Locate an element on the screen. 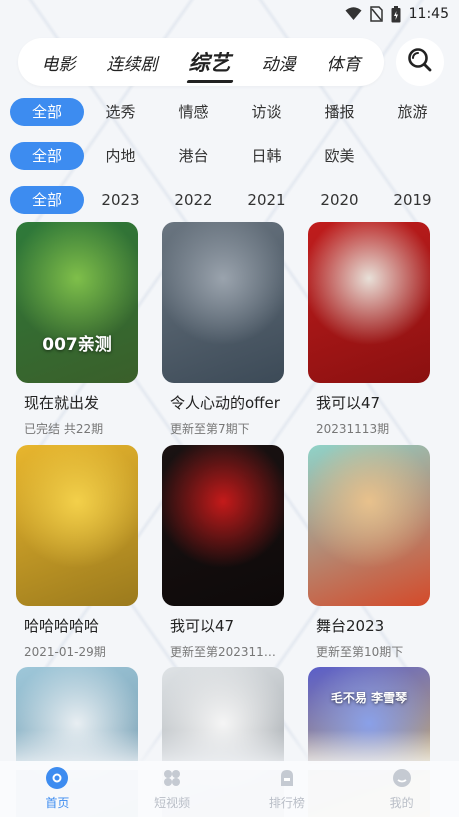 This screenshot has width=459, height=817. tab-movie: 电影 is located at coordinates (59, 62).